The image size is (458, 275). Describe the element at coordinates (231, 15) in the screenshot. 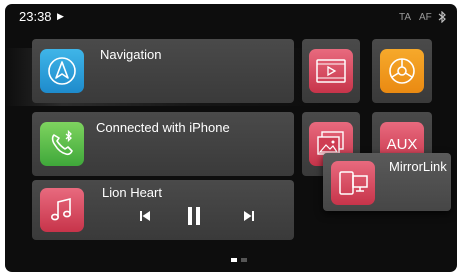

I see `status-bar: 23:38 ▶ TA AF` at that location.